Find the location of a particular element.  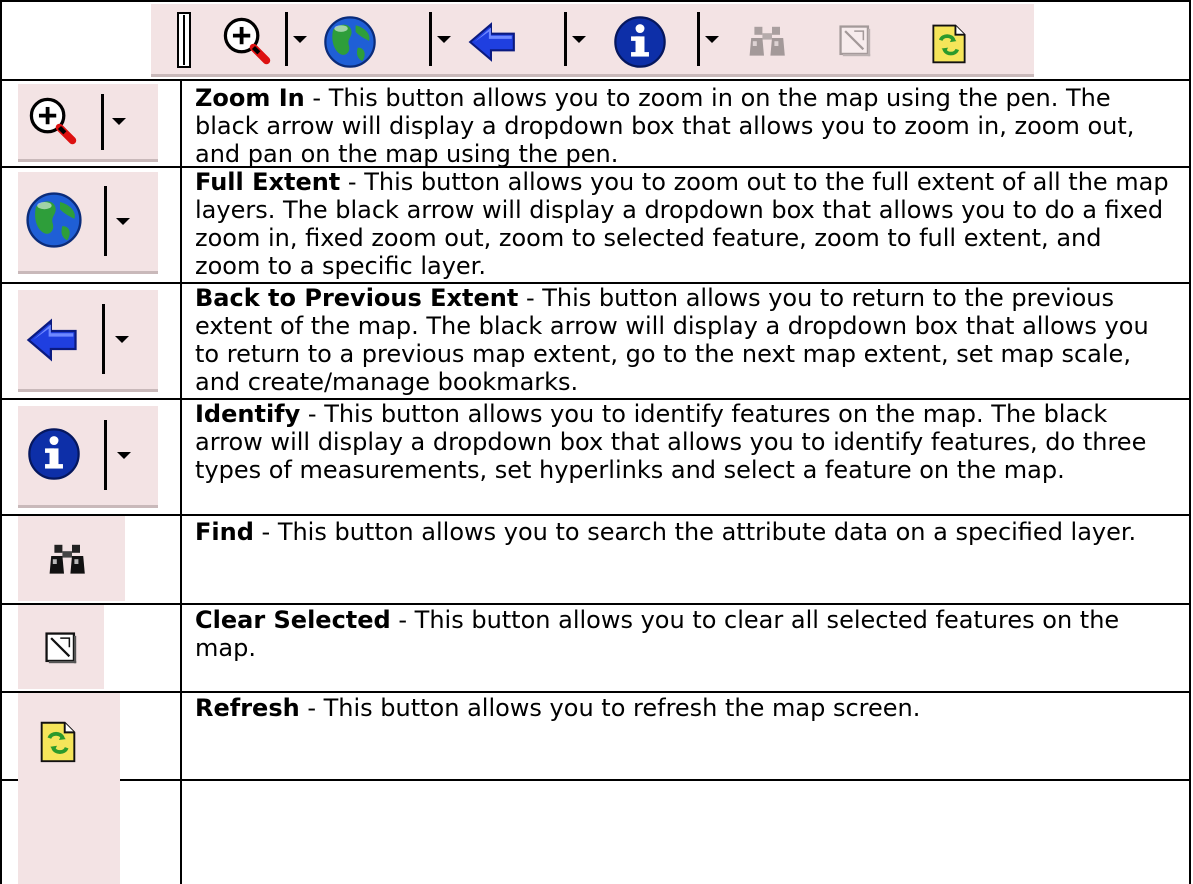

row-title: Zoom In is located at coordinates (250, 98).